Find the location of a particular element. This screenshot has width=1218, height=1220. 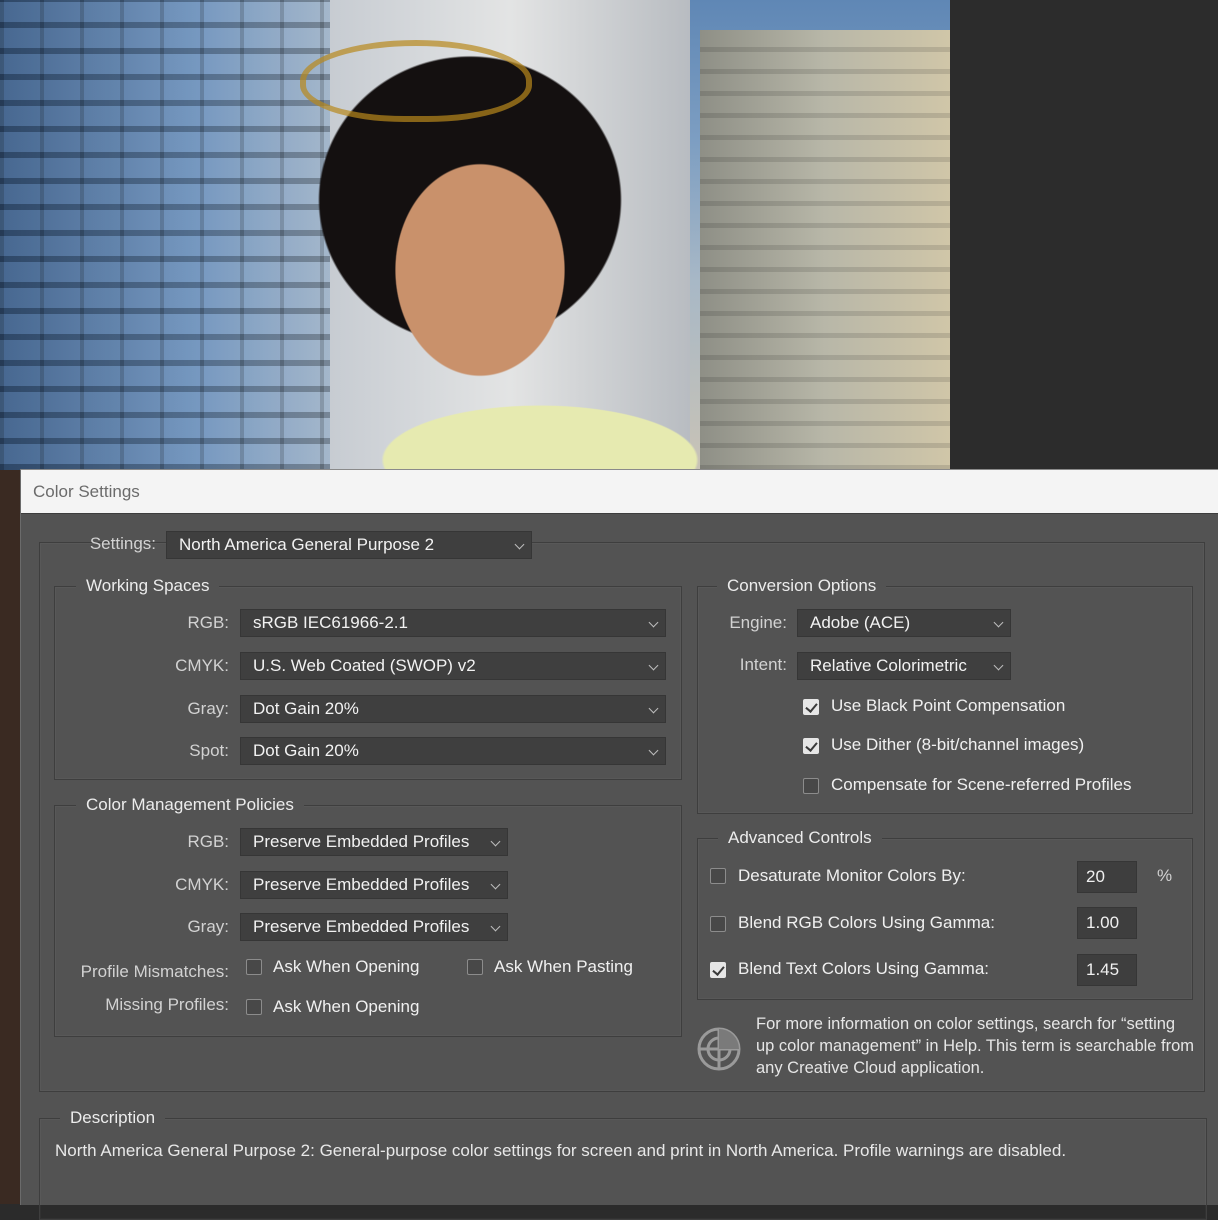

blend-rgb-label: Blend RGB Colors Using Gamma: is located at coordinates (866, 923).